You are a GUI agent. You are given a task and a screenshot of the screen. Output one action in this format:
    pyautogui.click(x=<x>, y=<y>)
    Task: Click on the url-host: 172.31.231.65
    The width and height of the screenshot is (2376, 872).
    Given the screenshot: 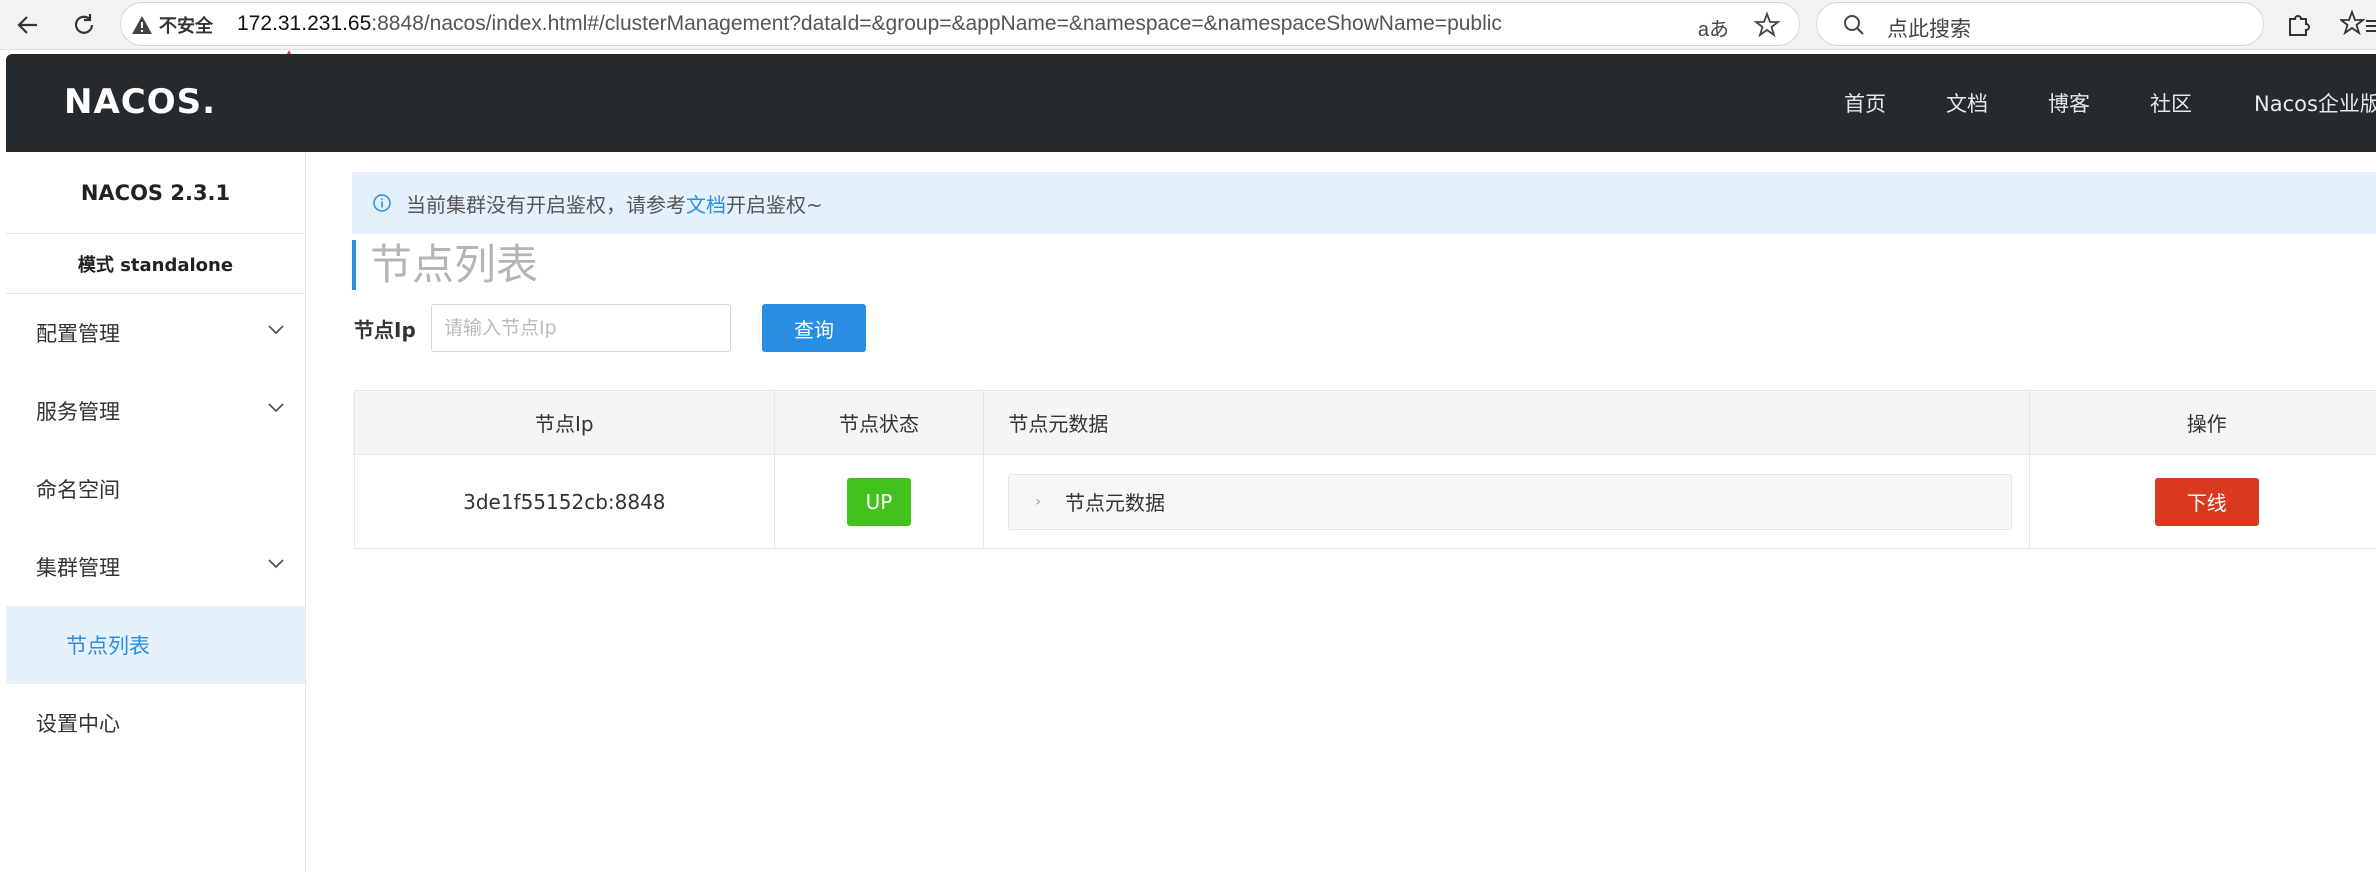 What is the action you would take?
    pyautogui.click(x=304, y=23)
    